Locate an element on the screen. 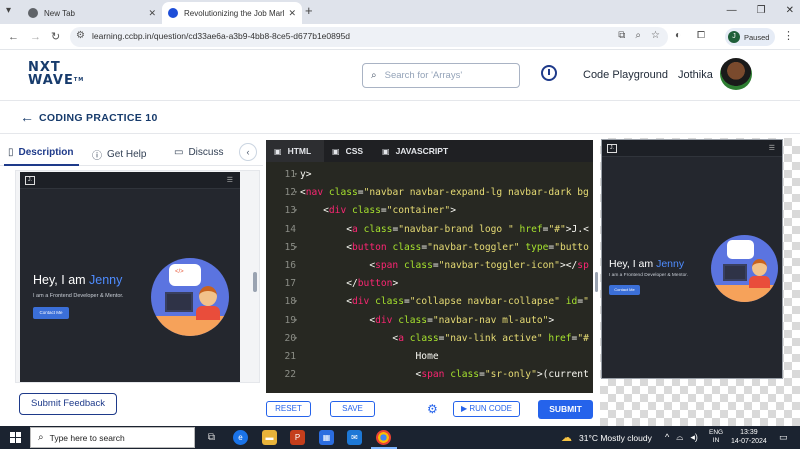 The image size is (800, 449). editor-resize-handle is located at coordinates (596, 282).